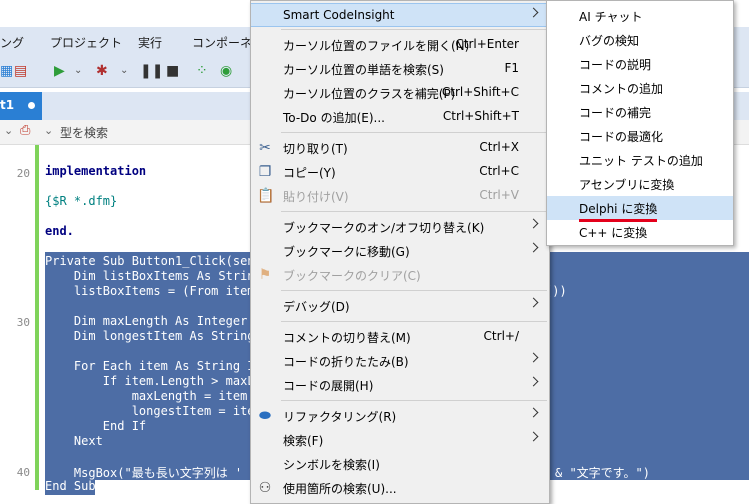  Describe the element at coordinates (172, 71) in the screenshot. I see `stop-icon: ■` at that location.